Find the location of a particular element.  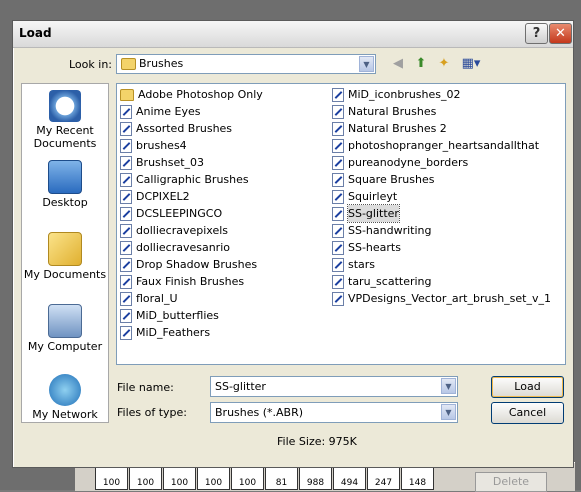

file-name: Calligraphic Brushes is located at coordinates (192, 179).